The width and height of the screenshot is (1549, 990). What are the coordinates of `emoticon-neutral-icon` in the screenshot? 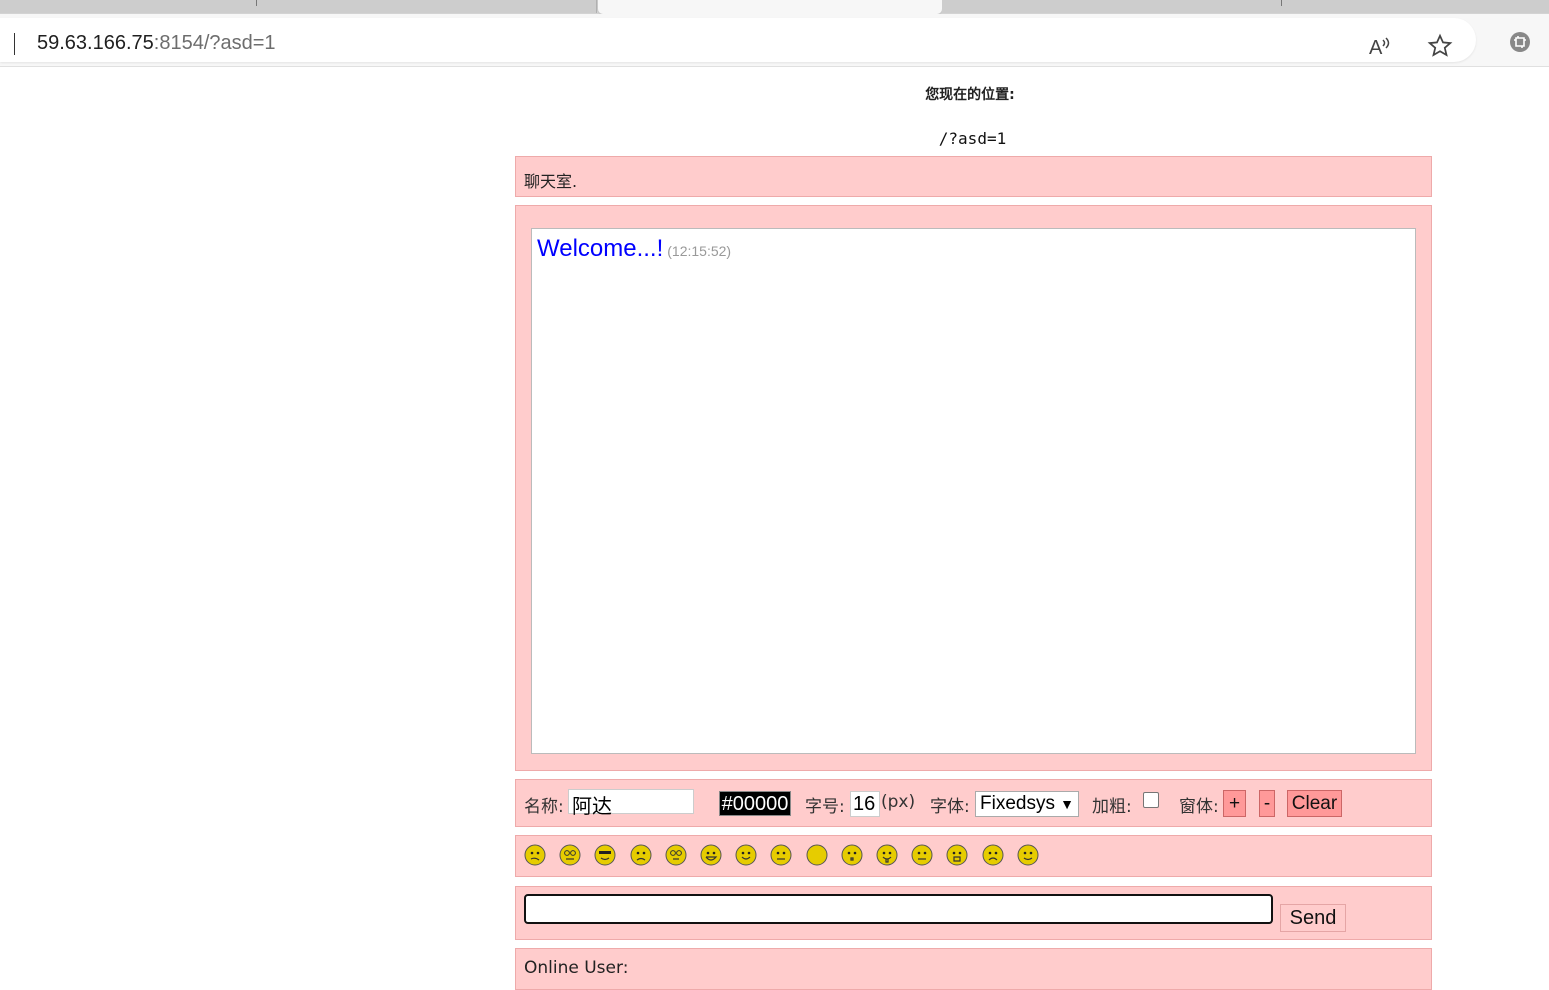 It's located at (922, 855).